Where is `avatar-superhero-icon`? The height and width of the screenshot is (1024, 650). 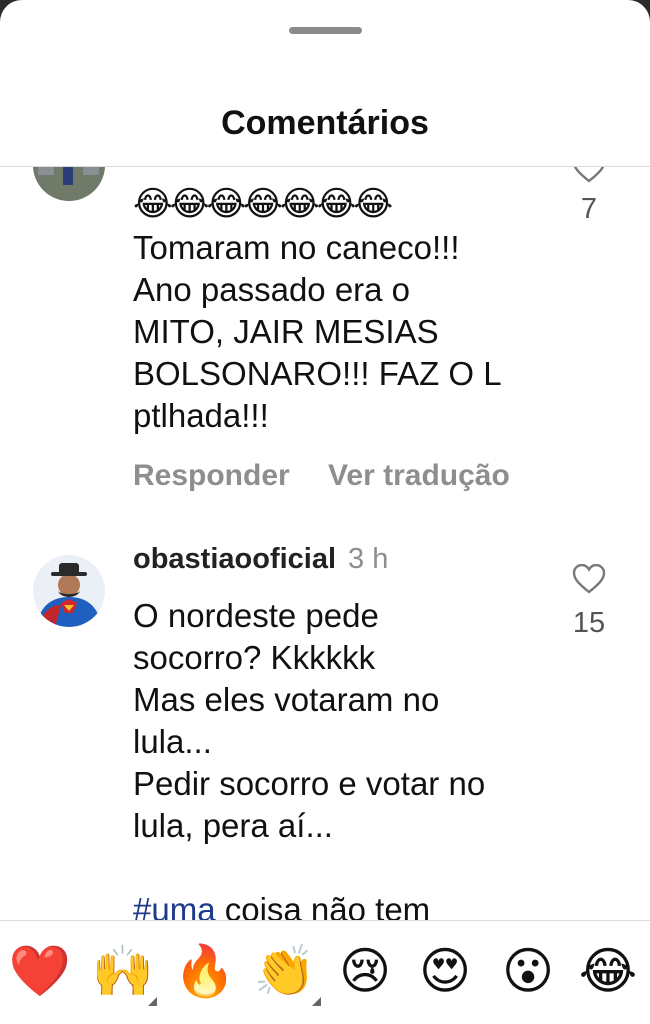 avatar-superhero-icon is located at coordinates (69, 591).